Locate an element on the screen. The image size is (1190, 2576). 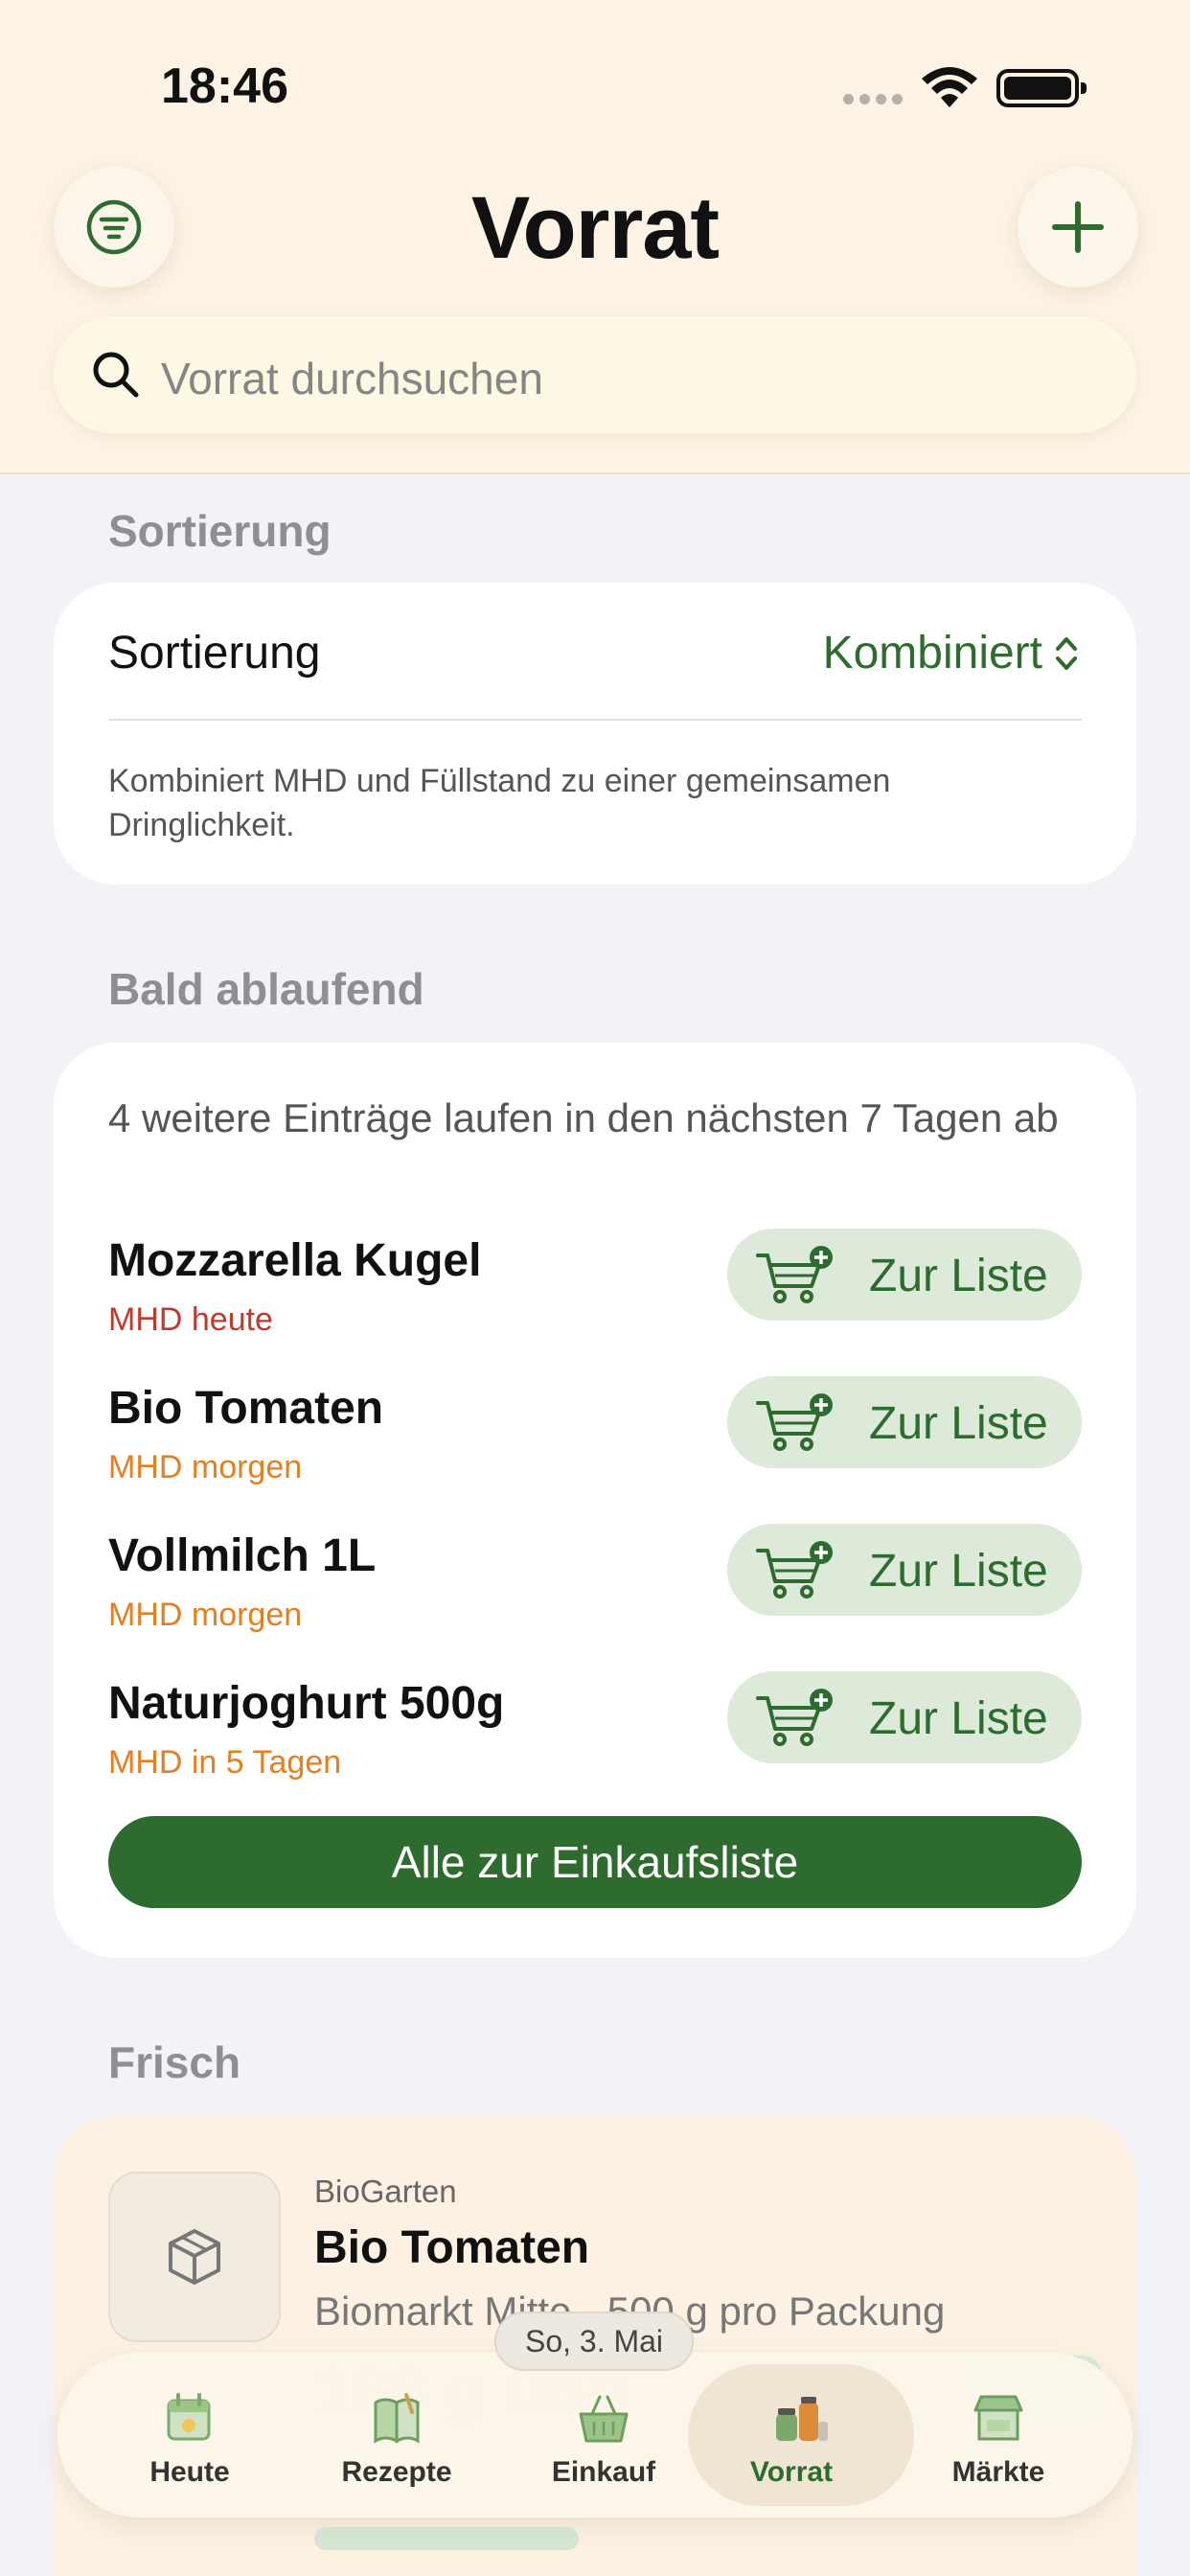
add-button is located at coordinates (1078, 228).